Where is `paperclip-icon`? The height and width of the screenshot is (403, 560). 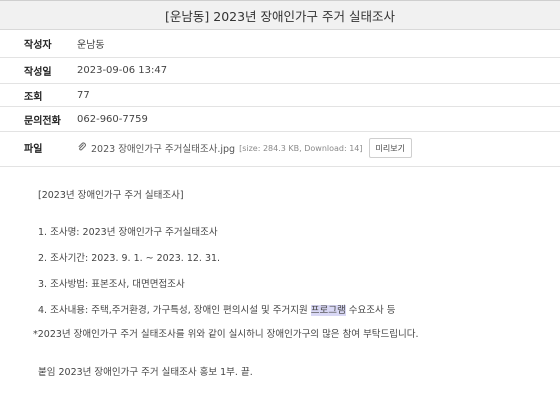 paperclip-icon is located at coordinates (82, 148).